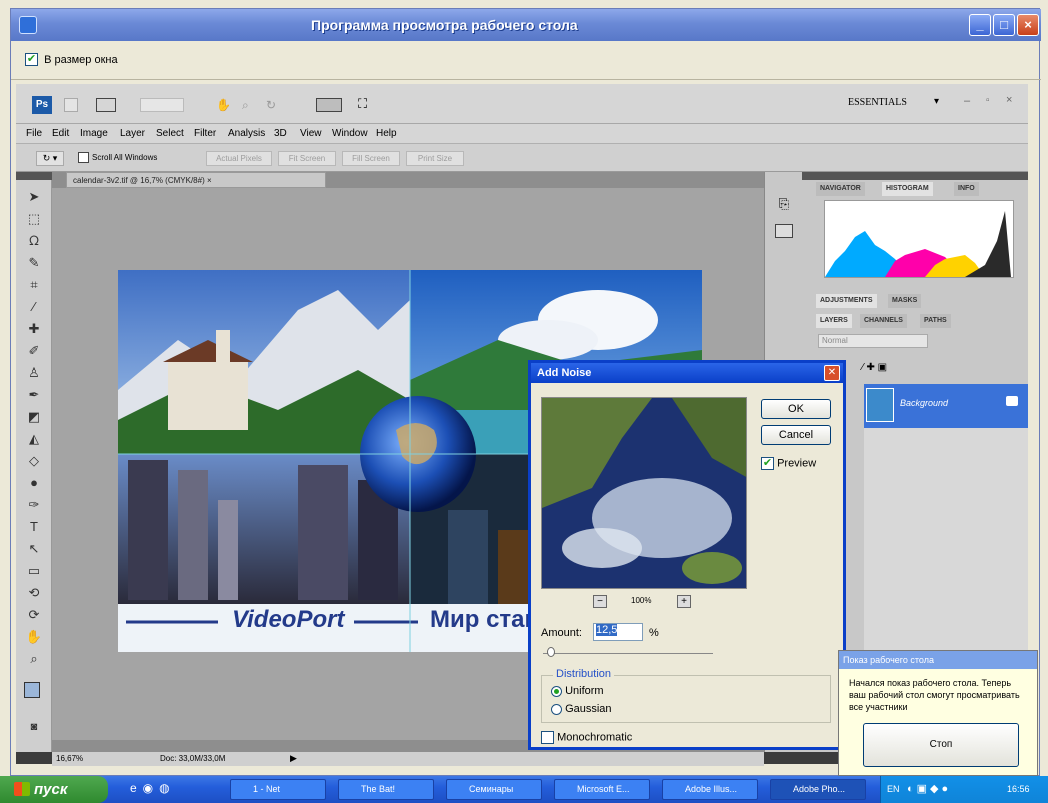  I want to click on menu-edit: Edit, so click(60, 133).